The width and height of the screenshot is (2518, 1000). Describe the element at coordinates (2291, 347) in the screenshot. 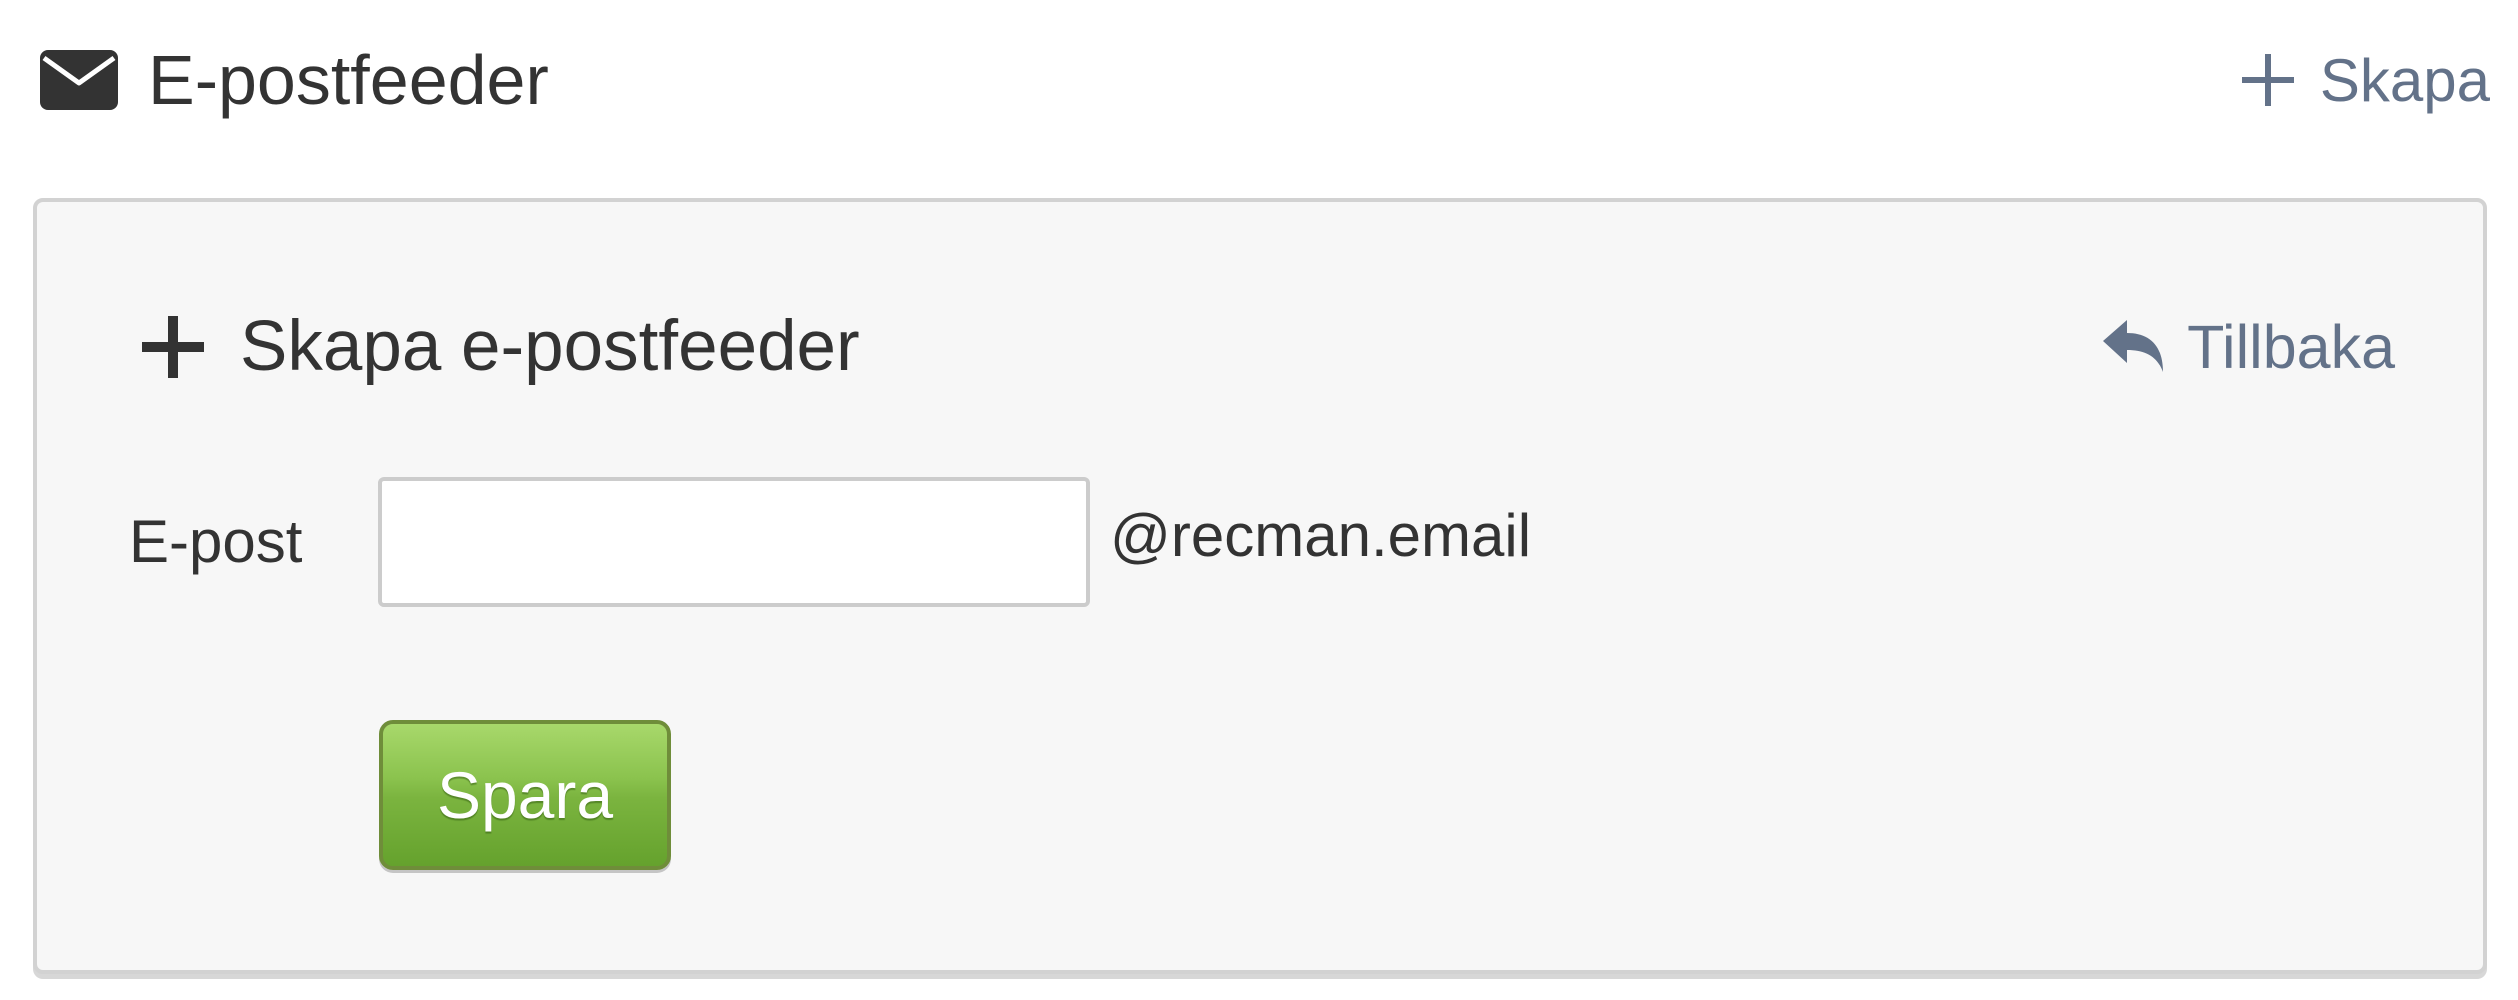

I see `back-button-label: Tillbaka` at that location.